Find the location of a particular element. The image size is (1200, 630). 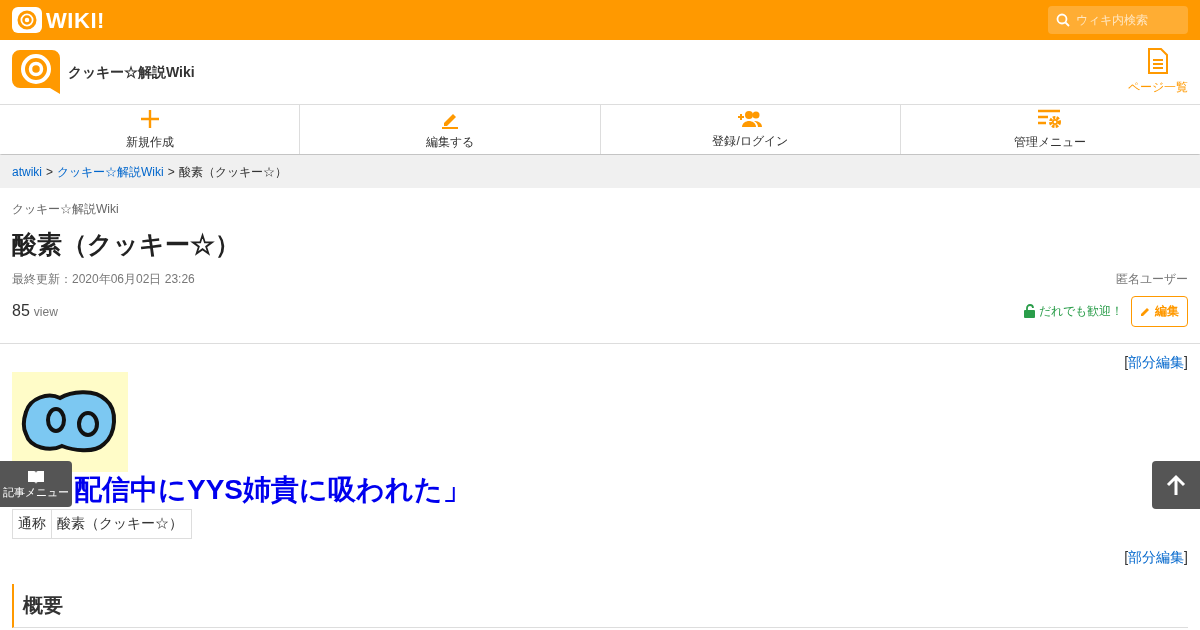

view-count: 85 is located at coordinates (21, 311).